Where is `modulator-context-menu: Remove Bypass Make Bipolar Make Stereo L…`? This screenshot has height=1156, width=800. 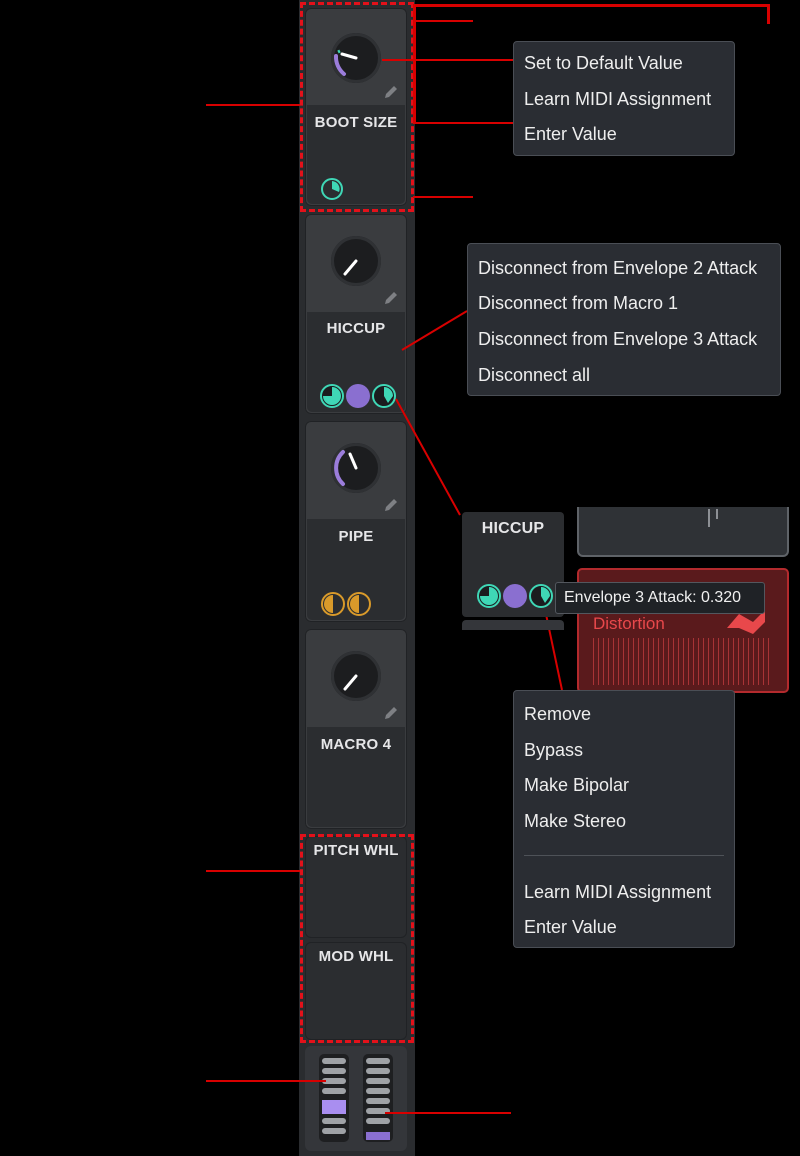
modulator-context-menu: Remove Bypass Make Bipolar Make Stereo L… is located at coordinates (624, 819).